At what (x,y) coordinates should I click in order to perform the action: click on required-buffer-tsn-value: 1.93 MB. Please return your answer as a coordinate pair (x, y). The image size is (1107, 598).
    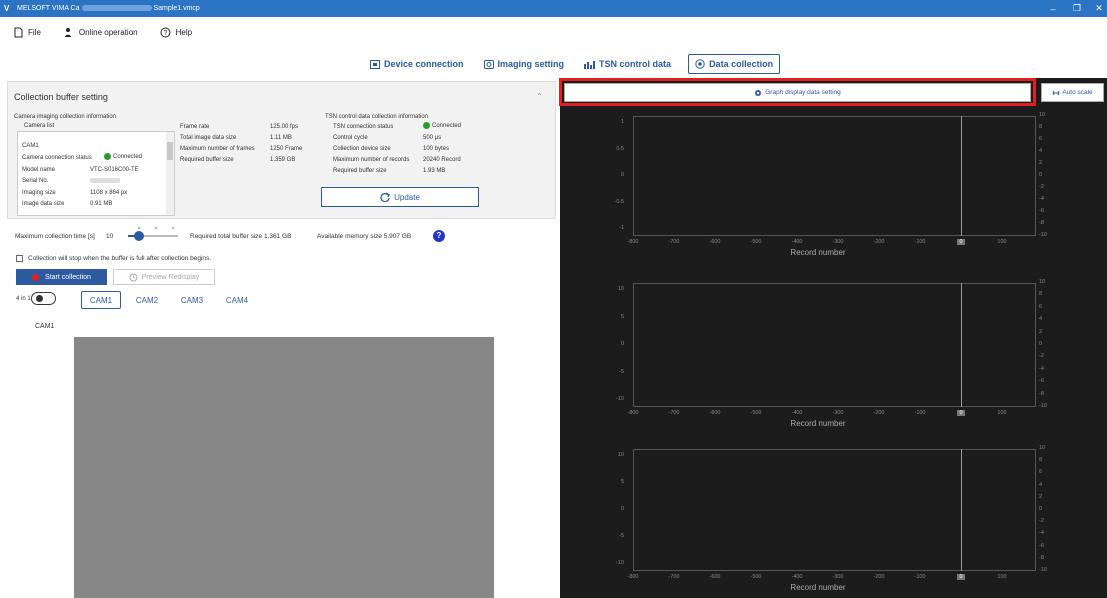
    Looking at the image, I should click on (434, 171).